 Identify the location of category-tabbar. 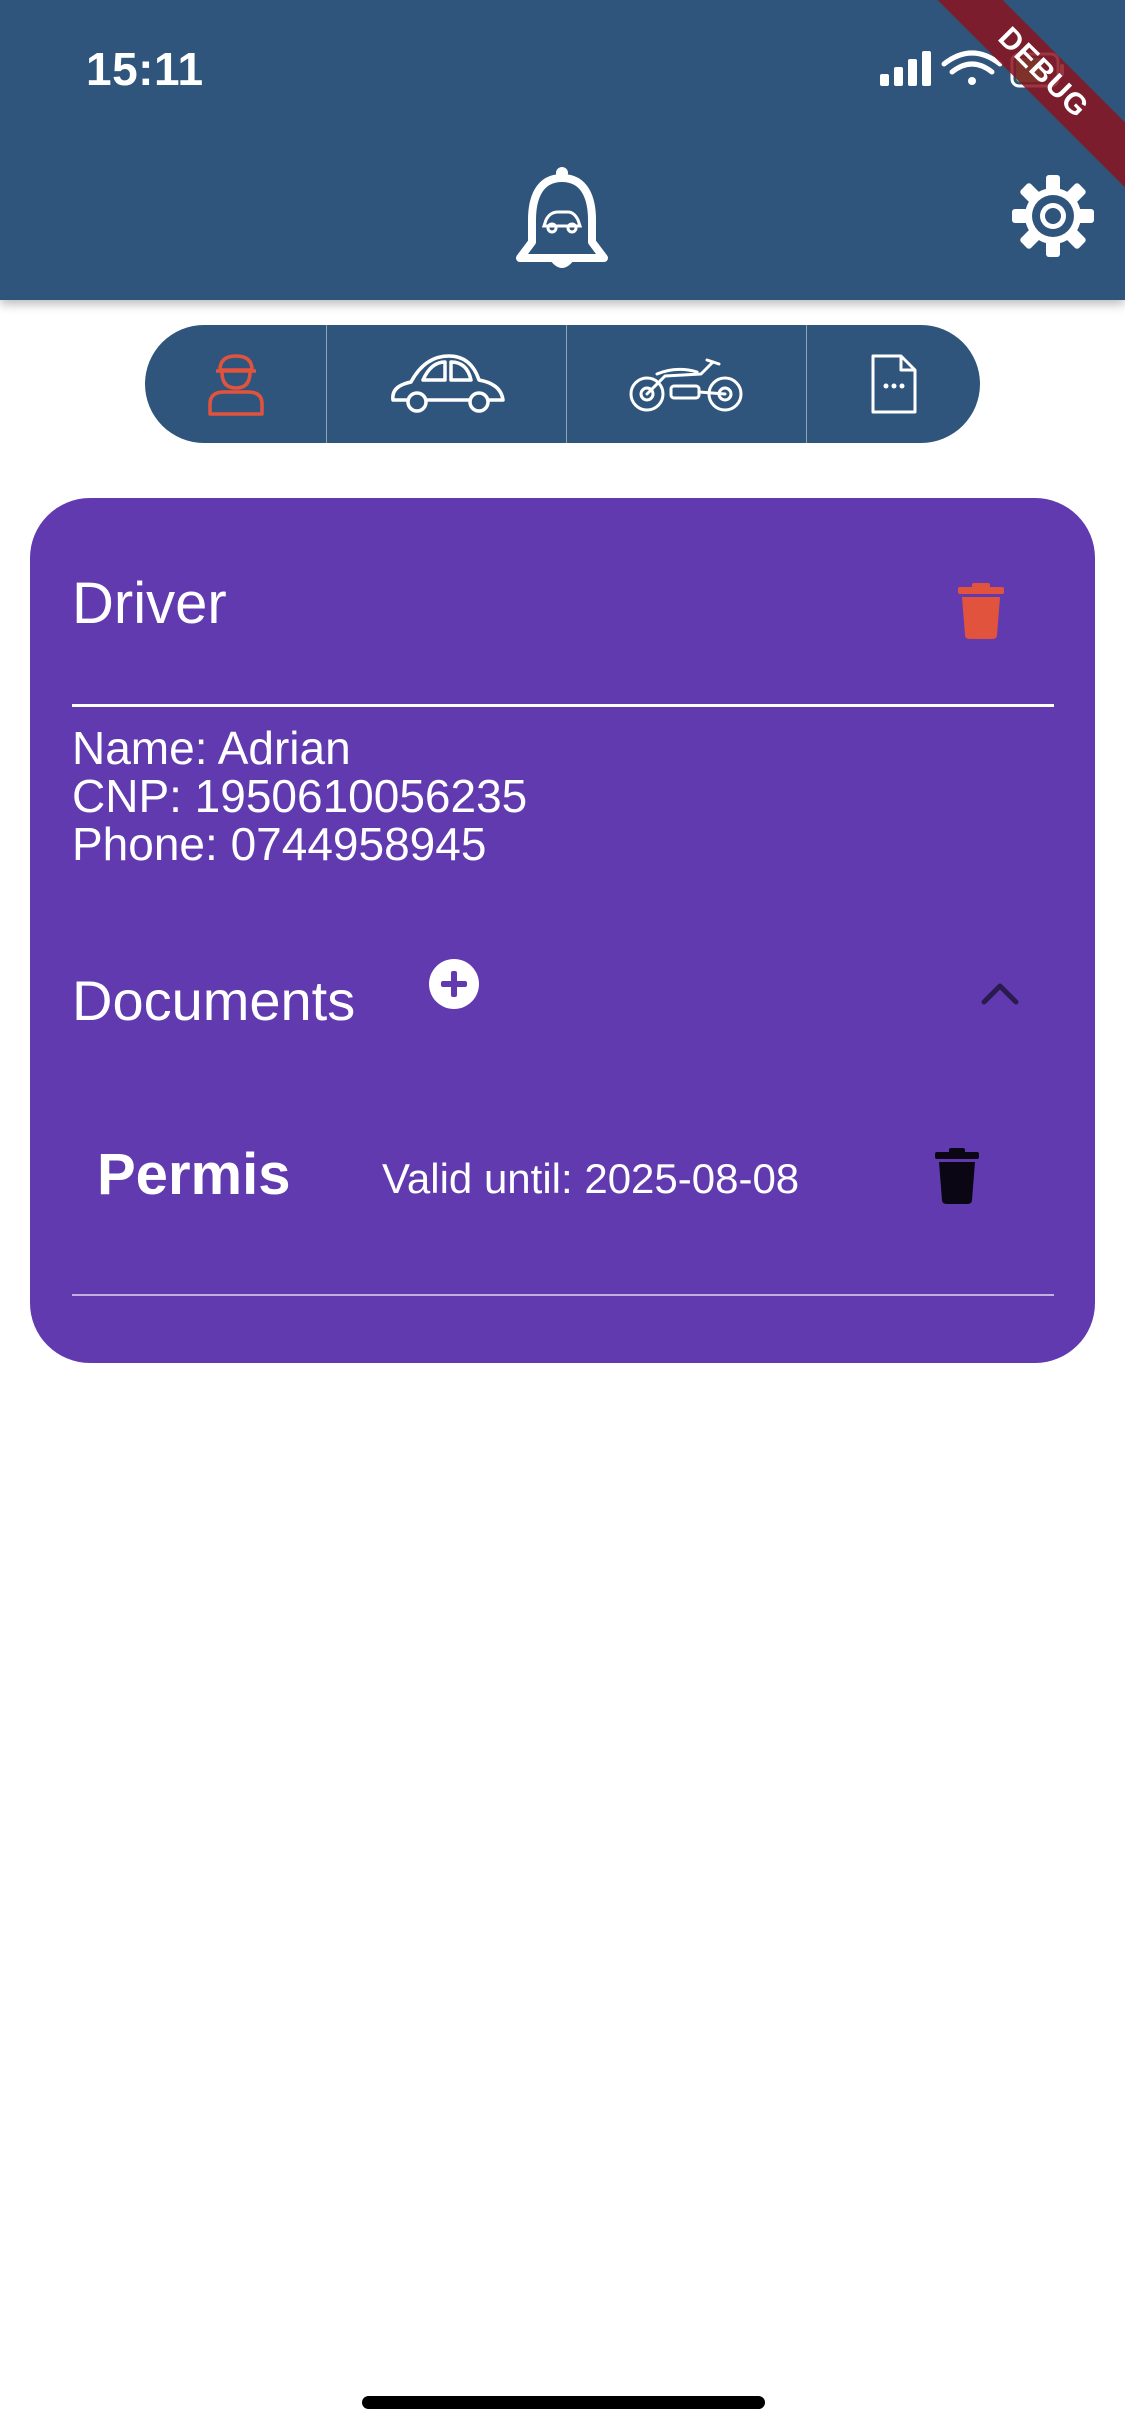
(562, 384).